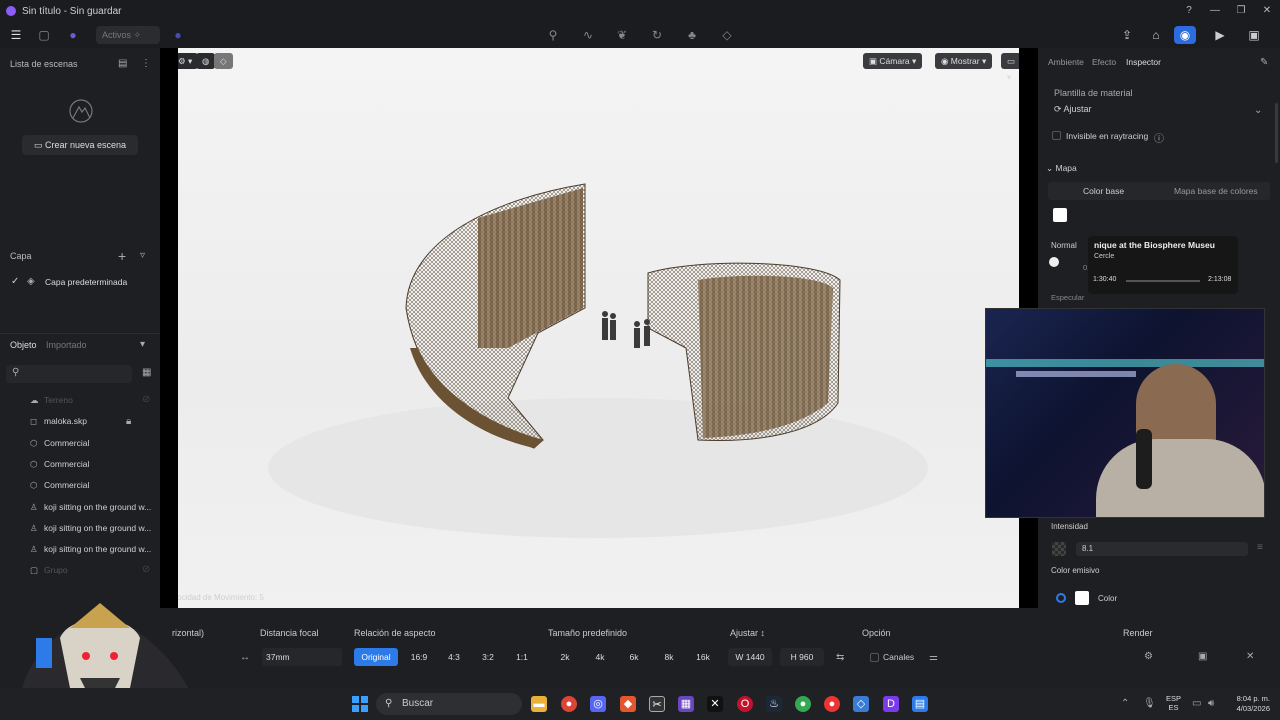 The height and width of the screenshot is (720, 1280). I want to click on globe-icon: ◍, so click(206, 61).